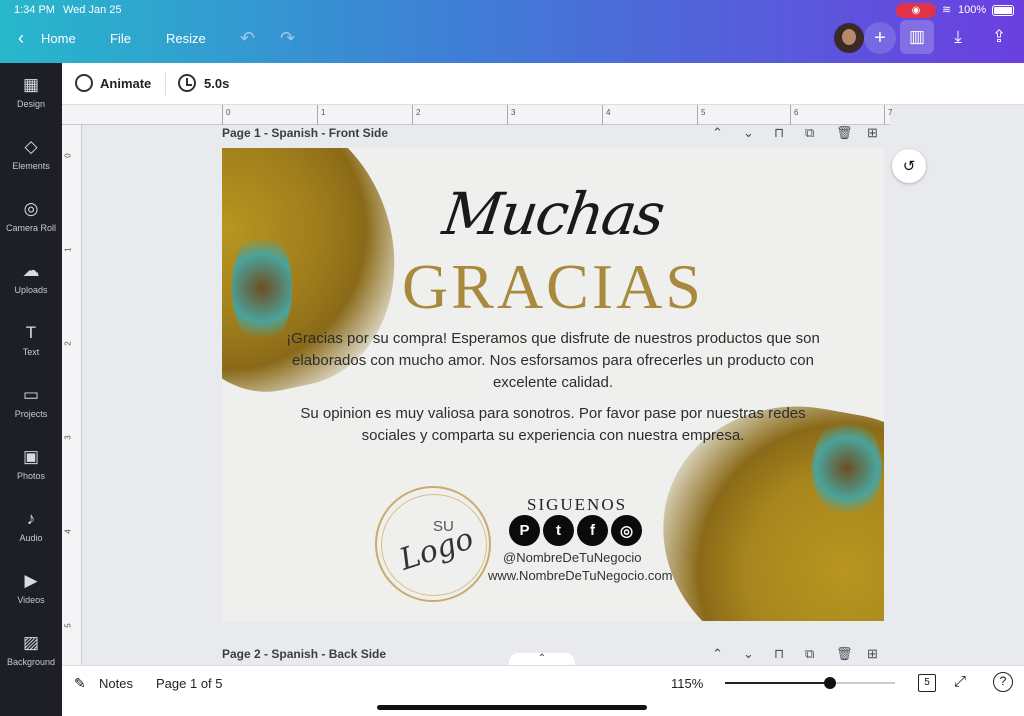  I want to click on elements-icon: ◇, so click(31, 146).